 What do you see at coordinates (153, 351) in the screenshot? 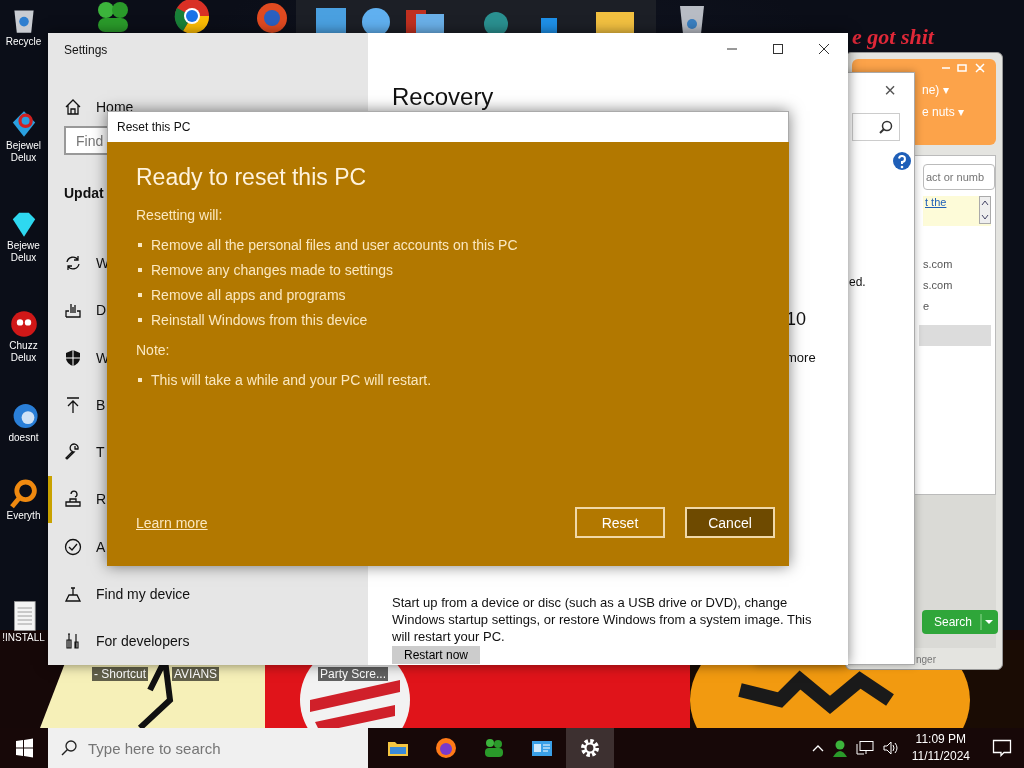
I see `note-label: Note:` at bounding box center [153, 351].